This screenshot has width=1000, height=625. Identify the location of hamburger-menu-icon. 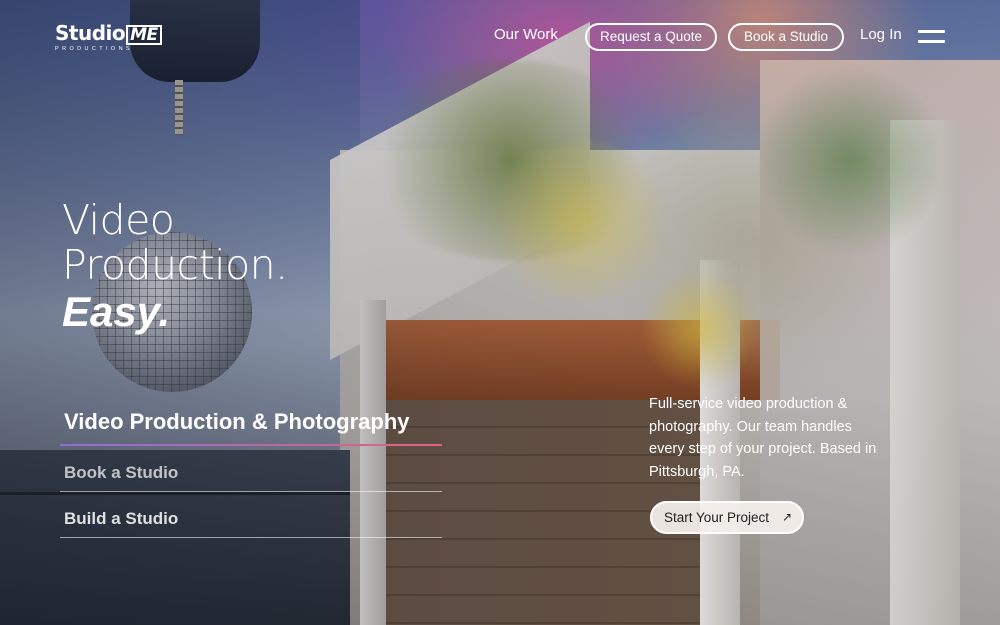
(931, 37).